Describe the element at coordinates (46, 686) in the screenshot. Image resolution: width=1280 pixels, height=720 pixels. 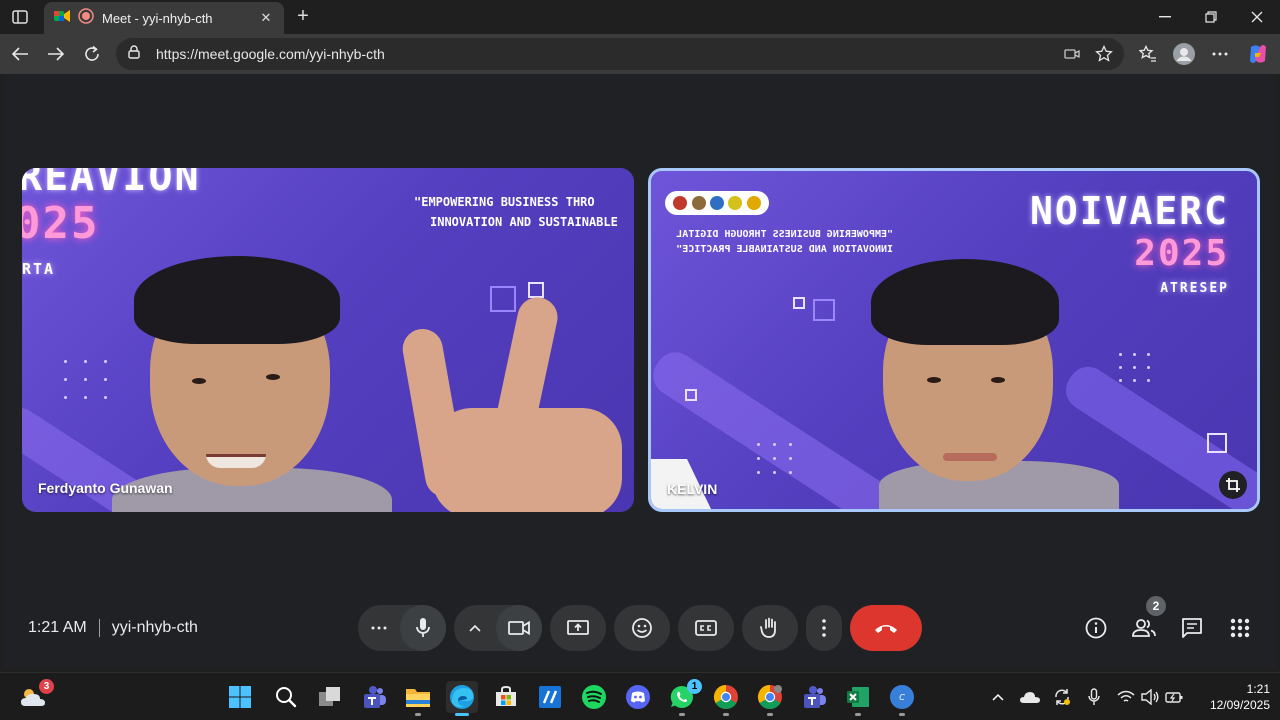
I see `weather-badge: 3` at that location.